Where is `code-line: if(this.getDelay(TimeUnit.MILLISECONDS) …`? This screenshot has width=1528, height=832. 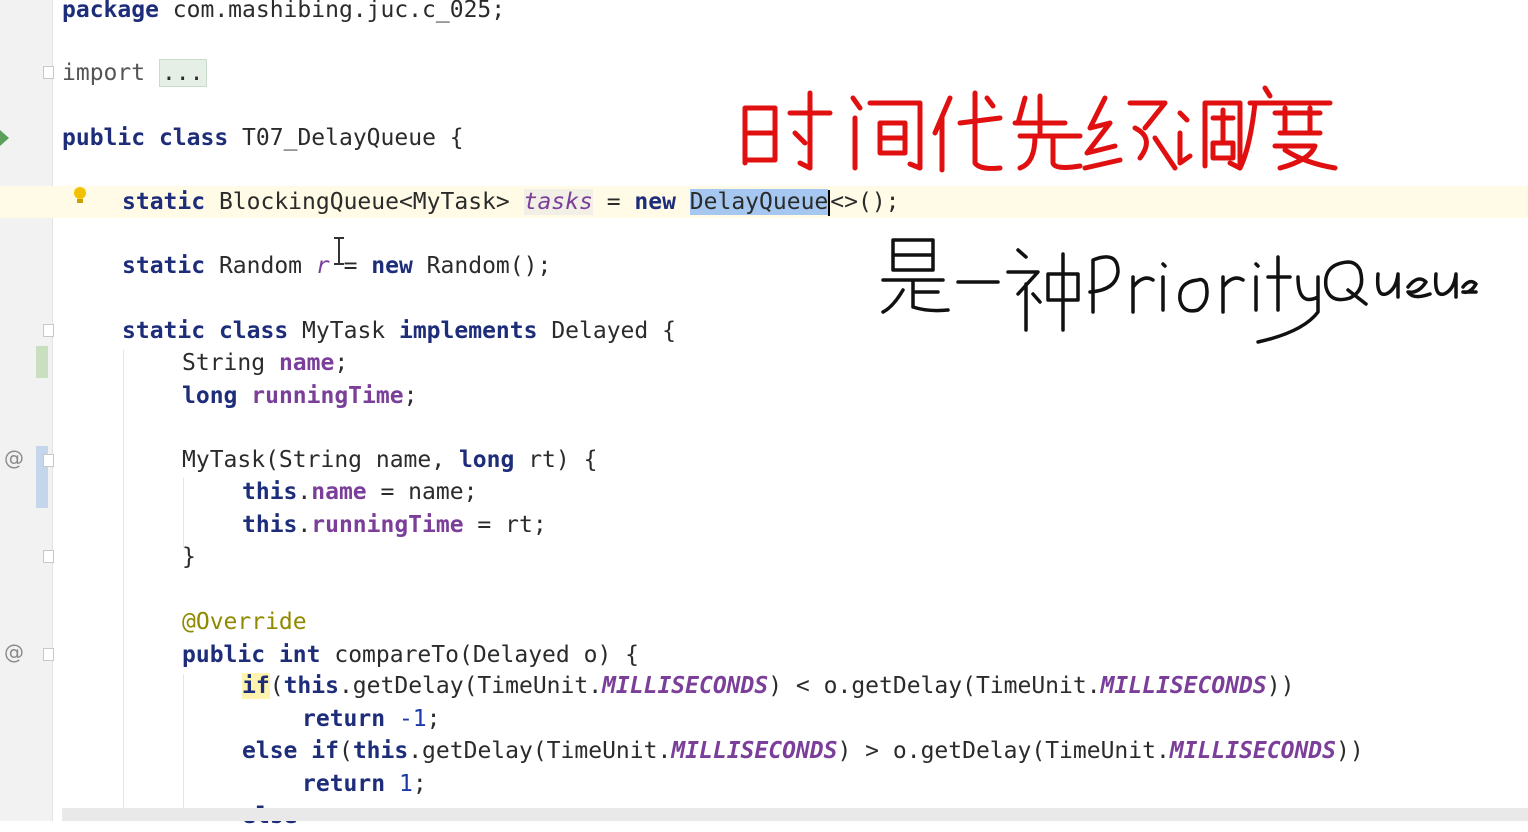 code-line: if(this.getDelay(TimeUnit.MILLISECONDS) … is located at coordinates (885, 686).